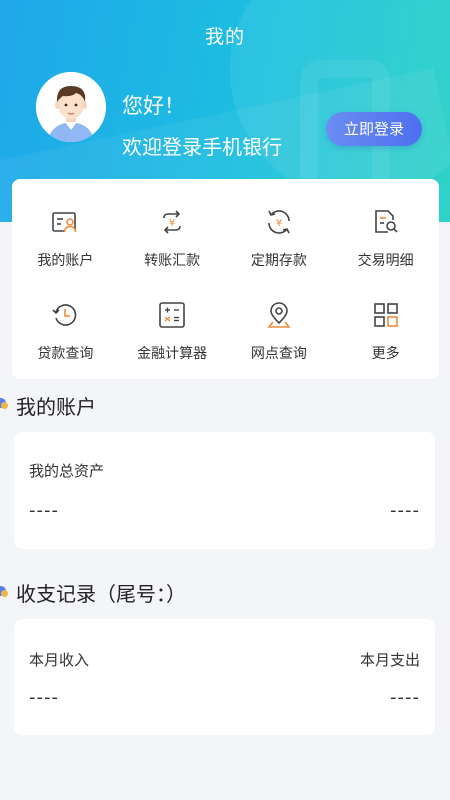  I want to click on menu-item-more: 更多, so click(385, 332).